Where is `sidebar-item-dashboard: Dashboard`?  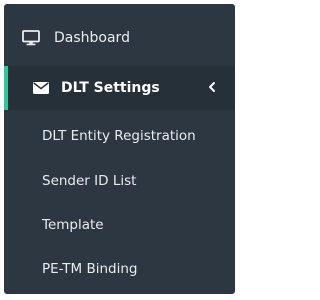 sidebar-item-dashboard: Dashboard is located at coordinates (119, 38).